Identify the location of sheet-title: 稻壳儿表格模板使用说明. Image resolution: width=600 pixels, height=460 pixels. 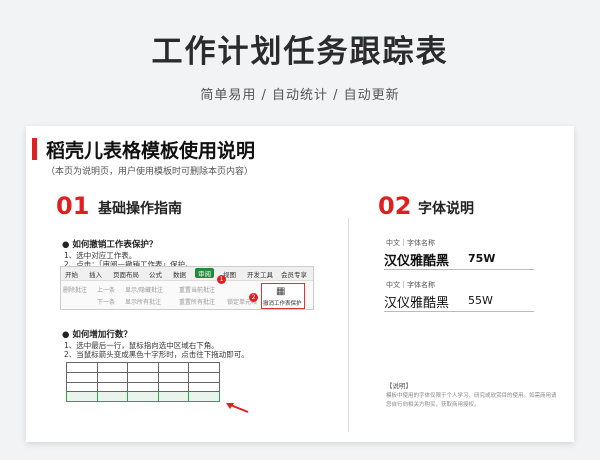
(151, 151).